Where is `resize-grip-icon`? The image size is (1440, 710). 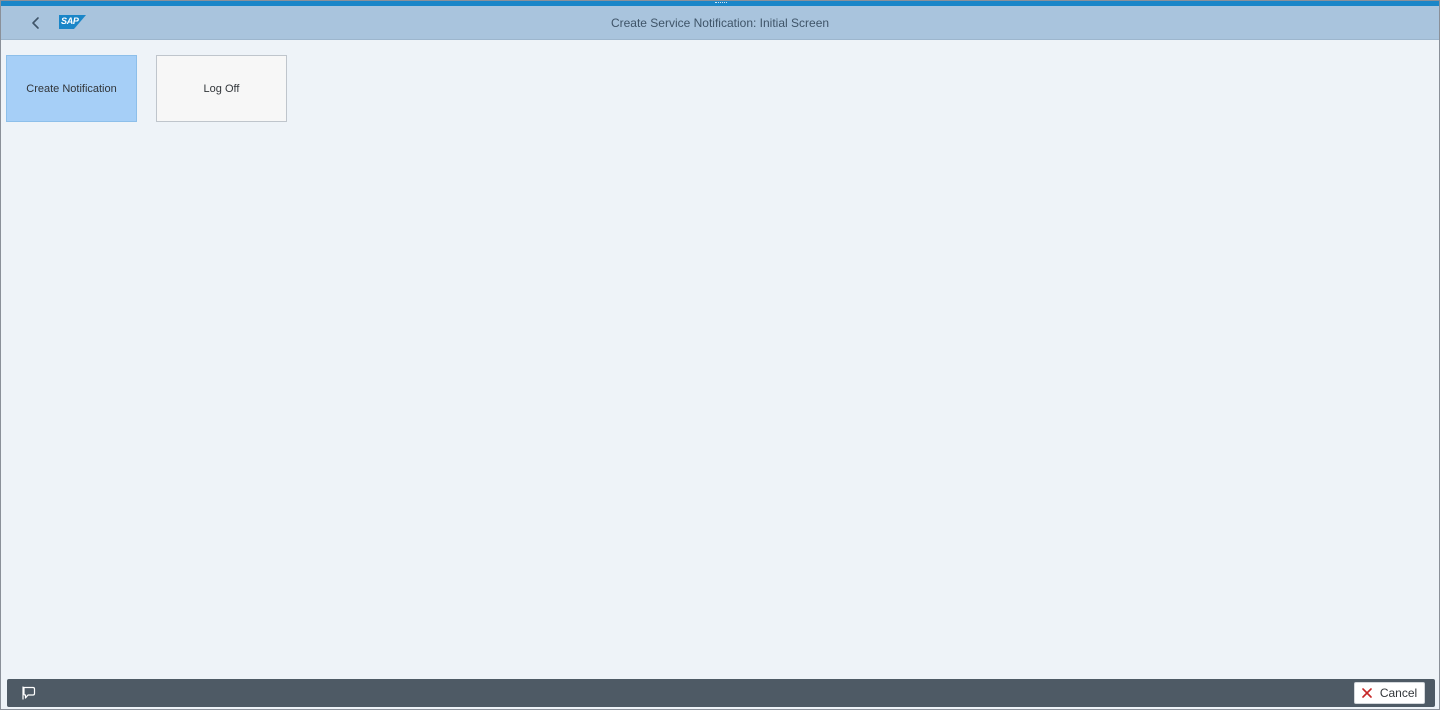
resize-grip-icon is located at coordinates (721, 3).